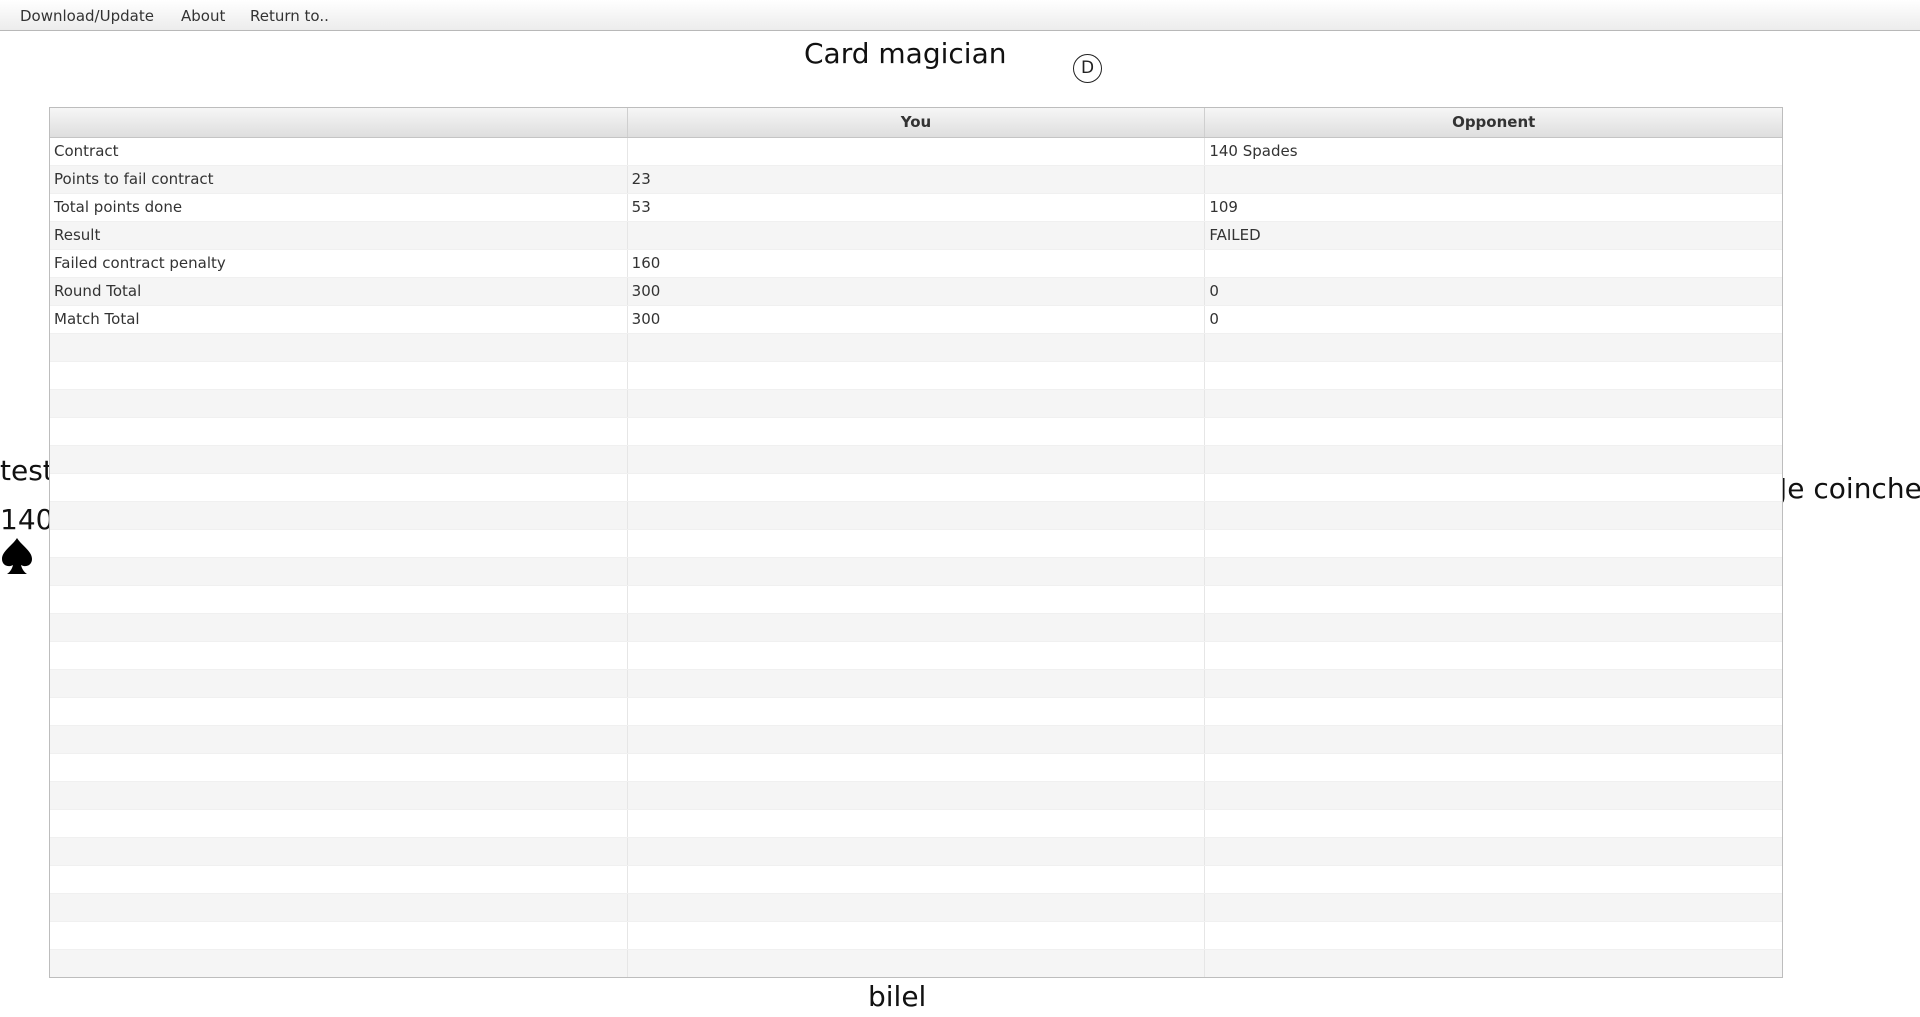  What do you see at coordinates (1253, 151) in the screenshot?
I see `opponent-cell: 140 Spades` at bounding box center [1253, 151].